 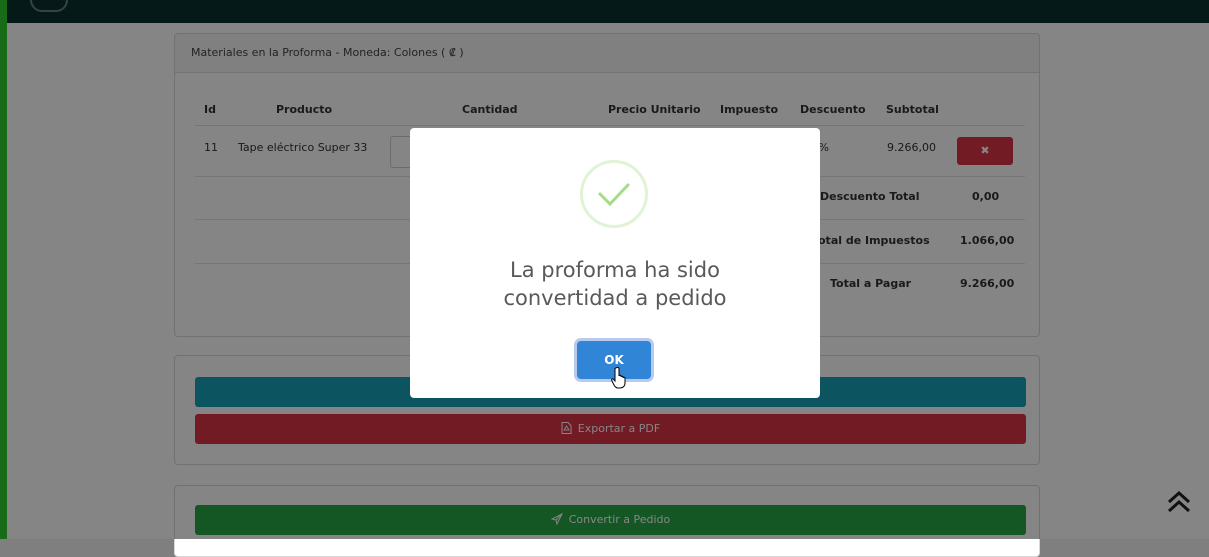 What do you see at coordinates (615, 284) in the screenshot?
I see `dialog-title: La proforma ha sido convertidad a pedido` at bounding box center [615, 284].